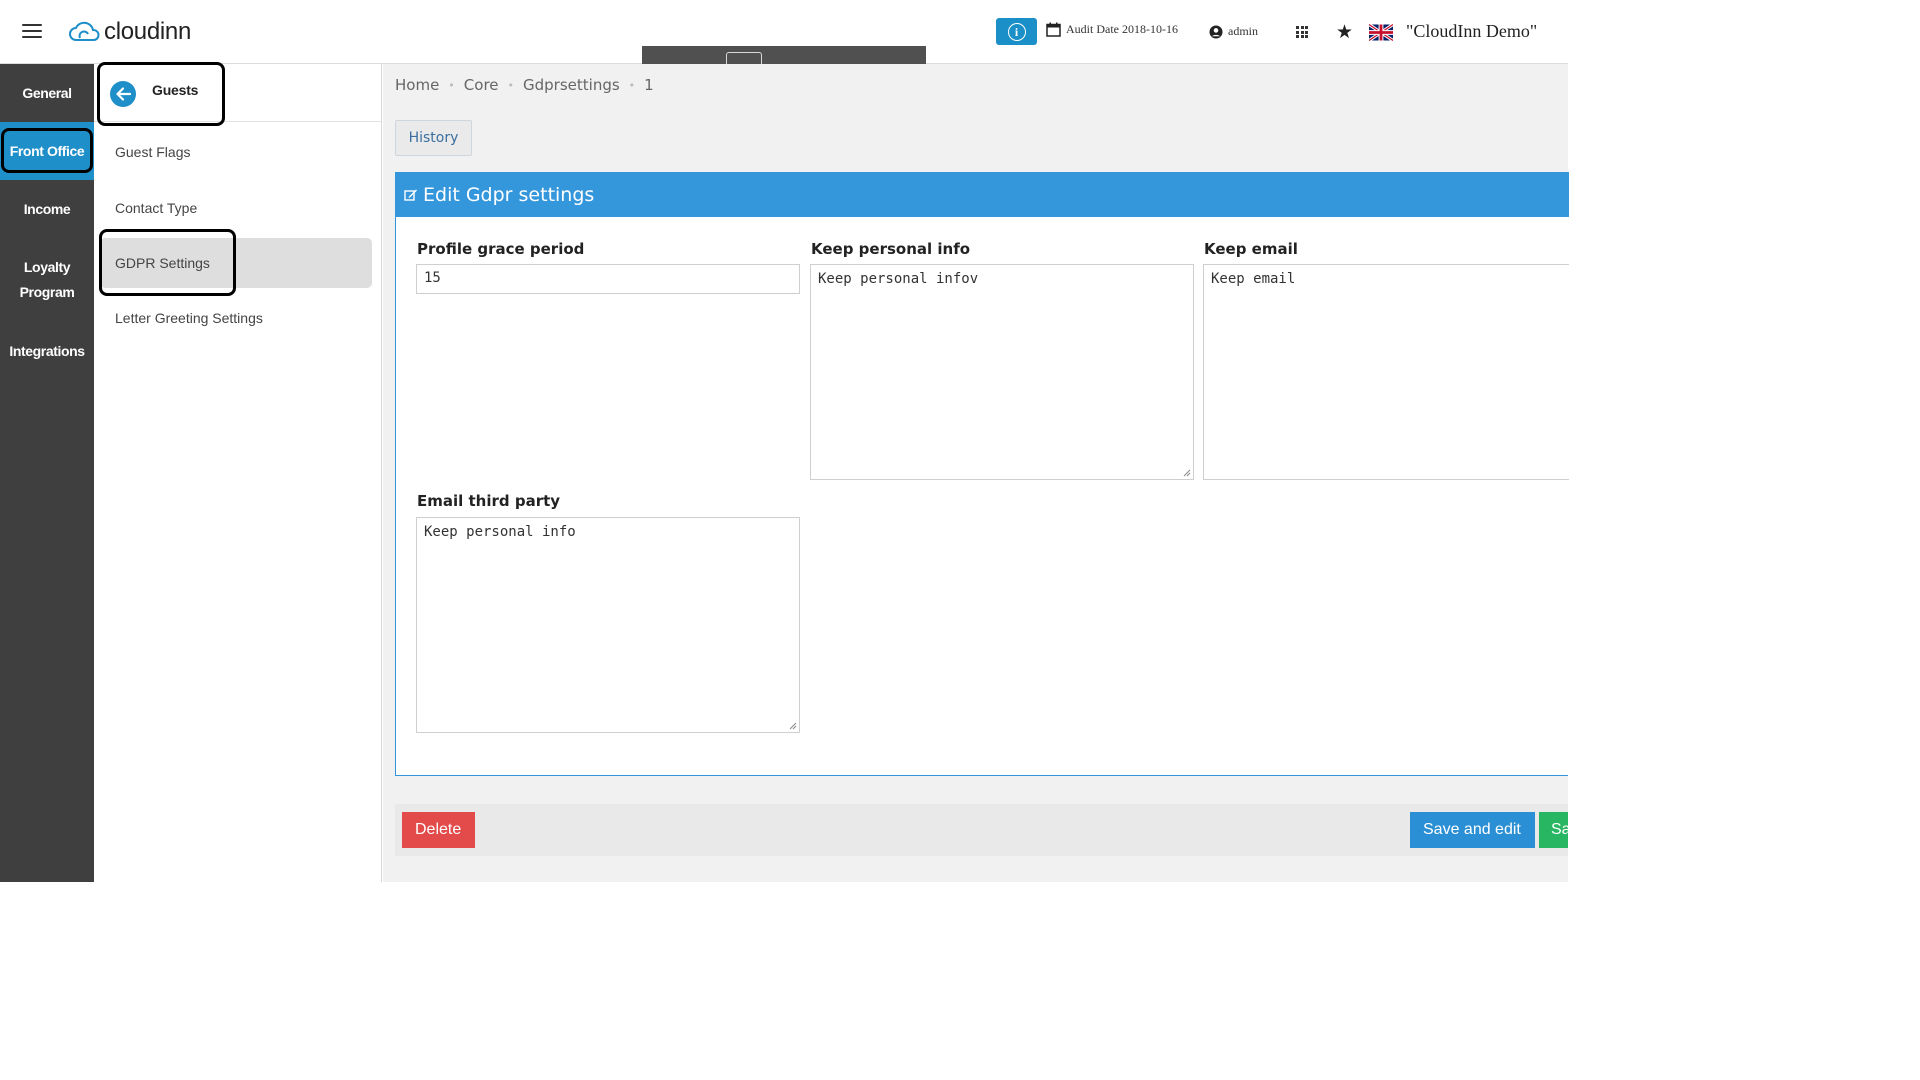  I want to click on breadcrumb-core: Core, so click(481, 85).